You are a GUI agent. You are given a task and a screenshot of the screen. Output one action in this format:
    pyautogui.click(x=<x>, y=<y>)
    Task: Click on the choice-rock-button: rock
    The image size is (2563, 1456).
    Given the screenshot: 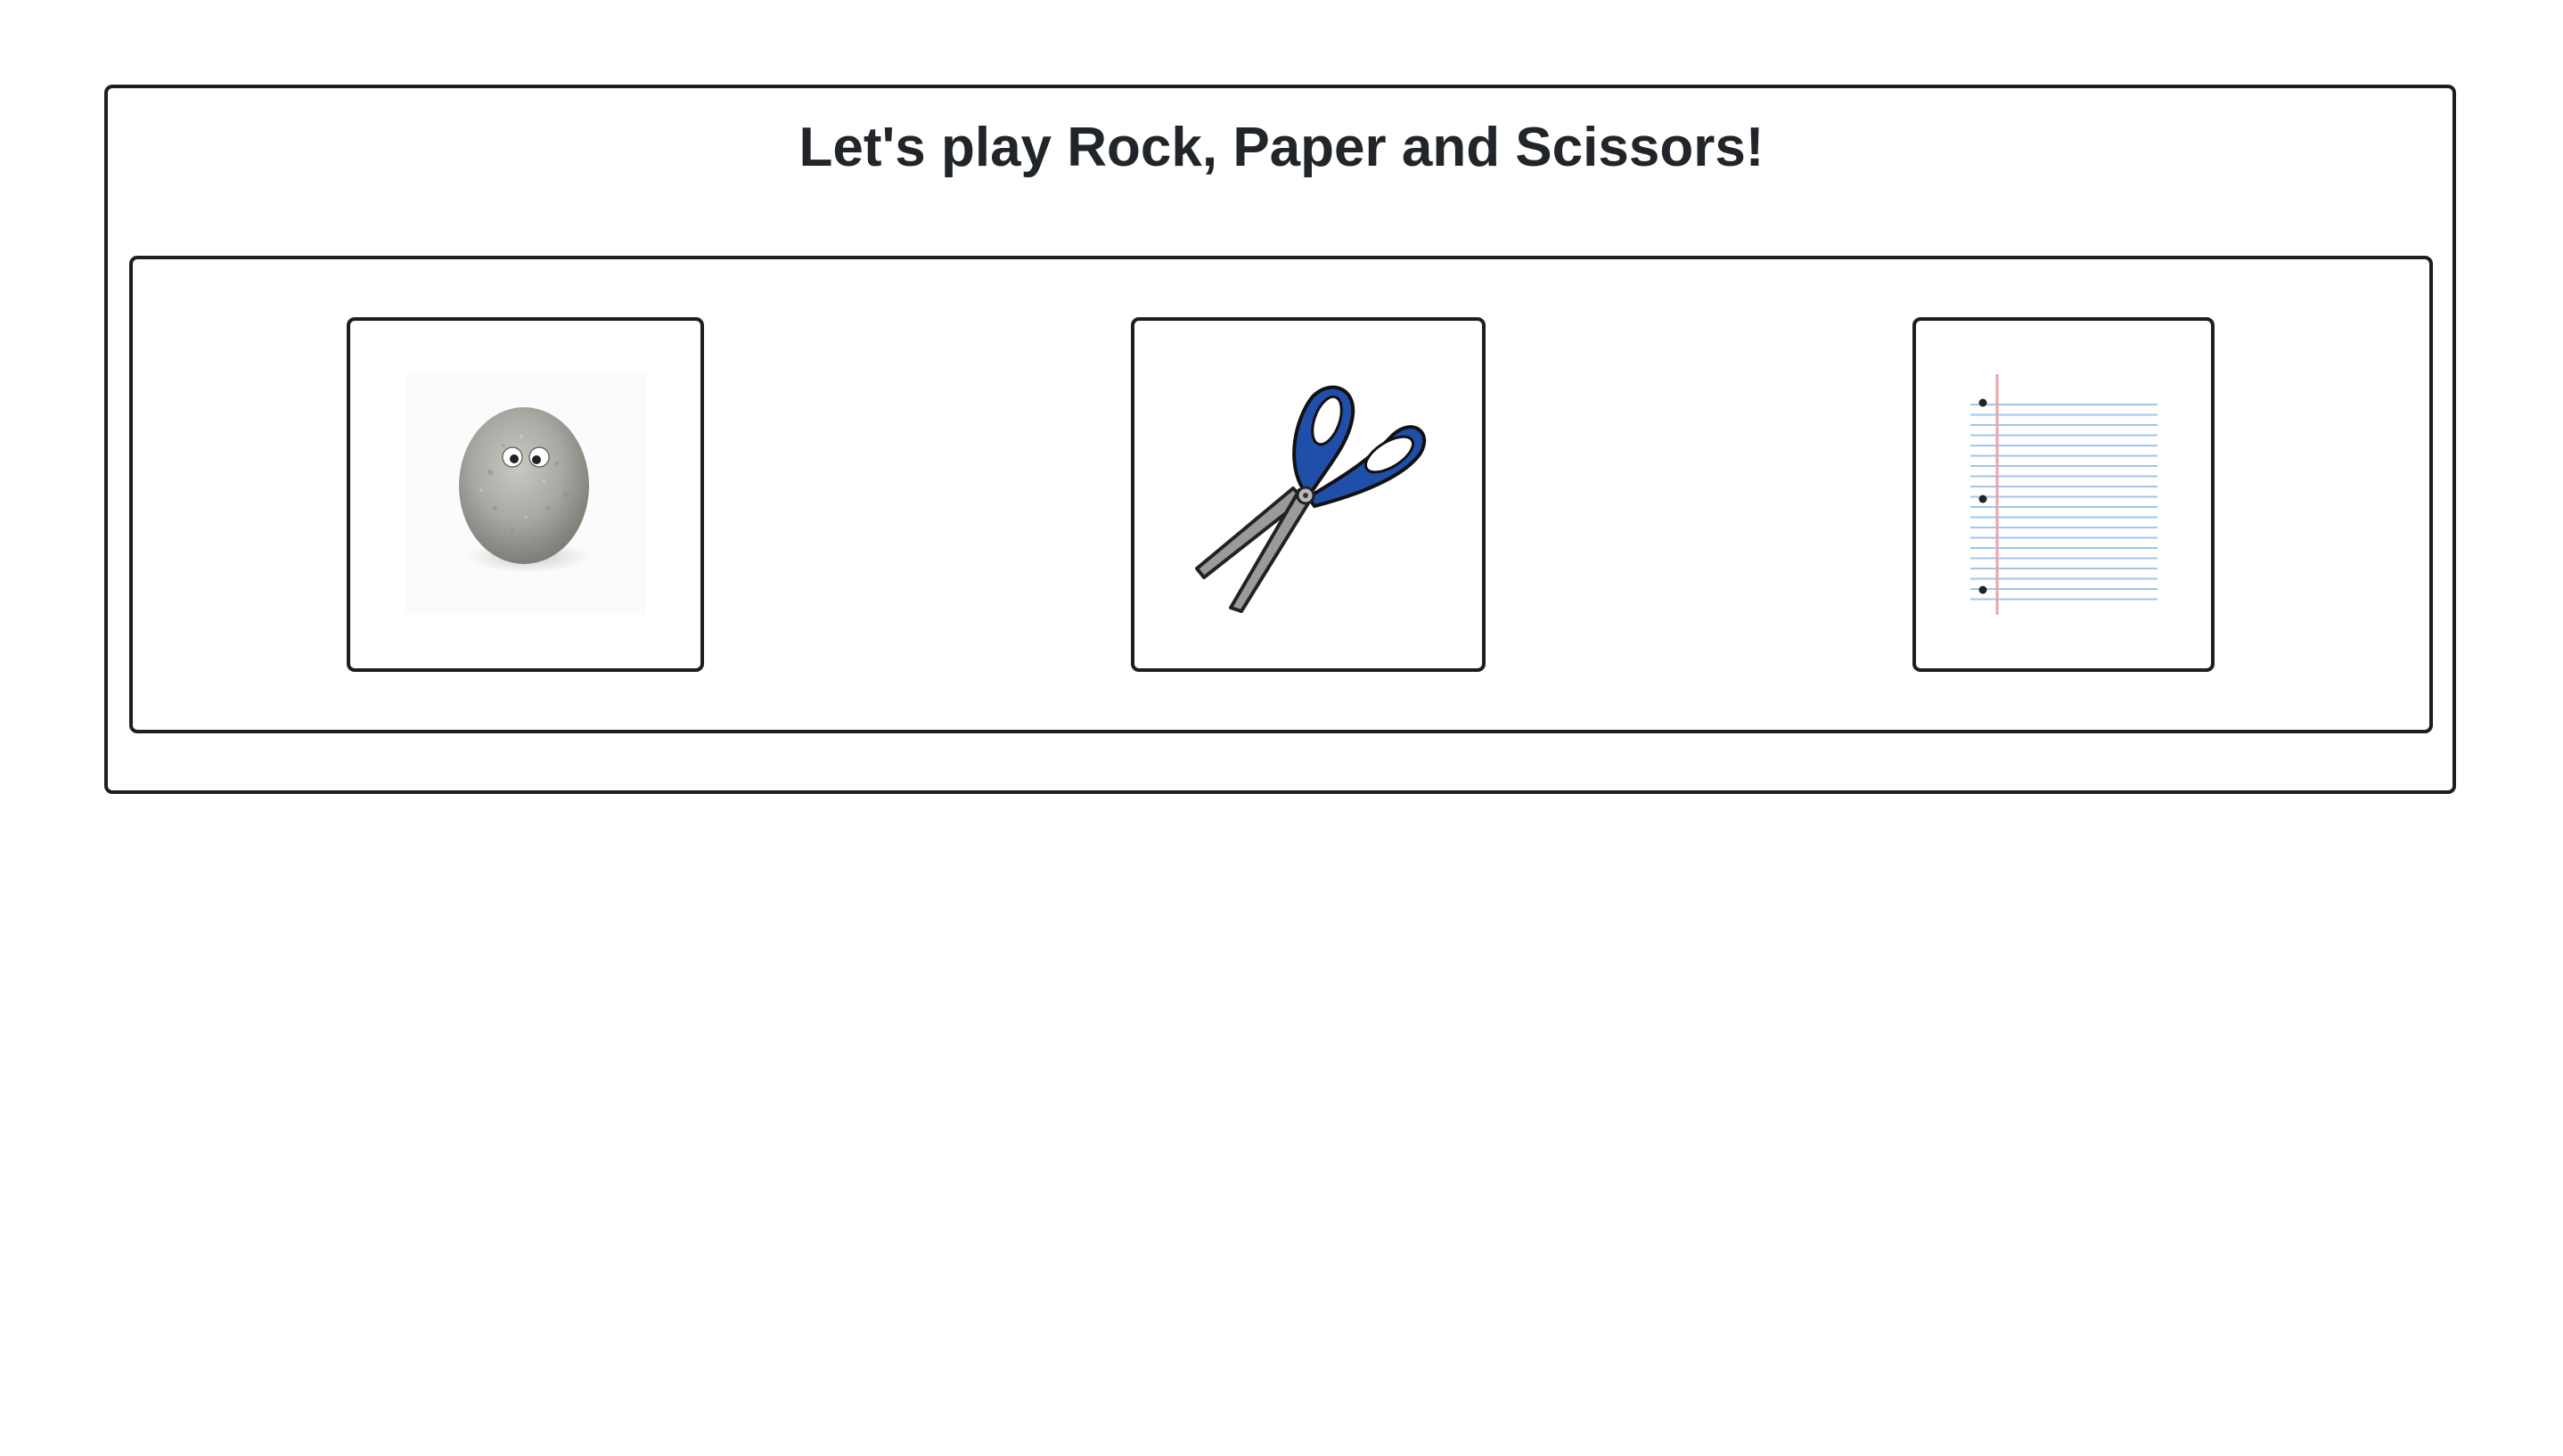 What is the action you would take?
    pyautogui.click(x=525, y=494)
    